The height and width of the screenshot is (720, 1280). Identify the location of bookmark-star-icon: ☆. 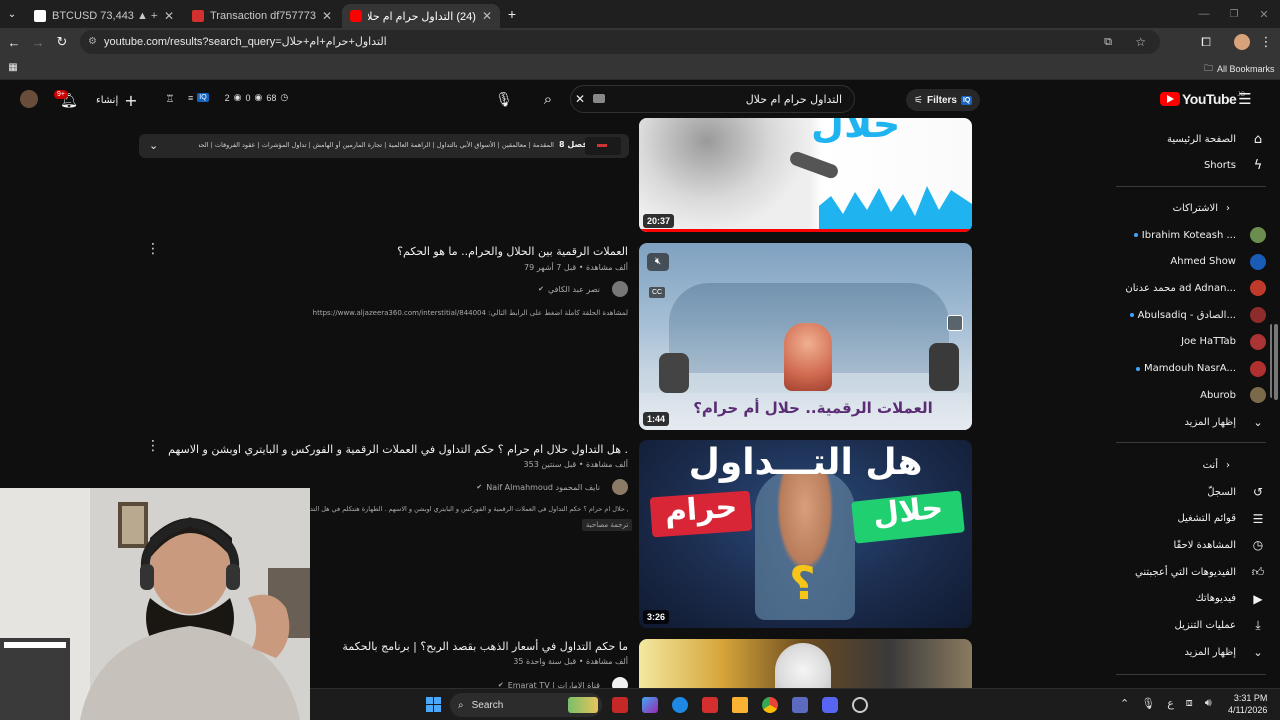
(1140, 42).